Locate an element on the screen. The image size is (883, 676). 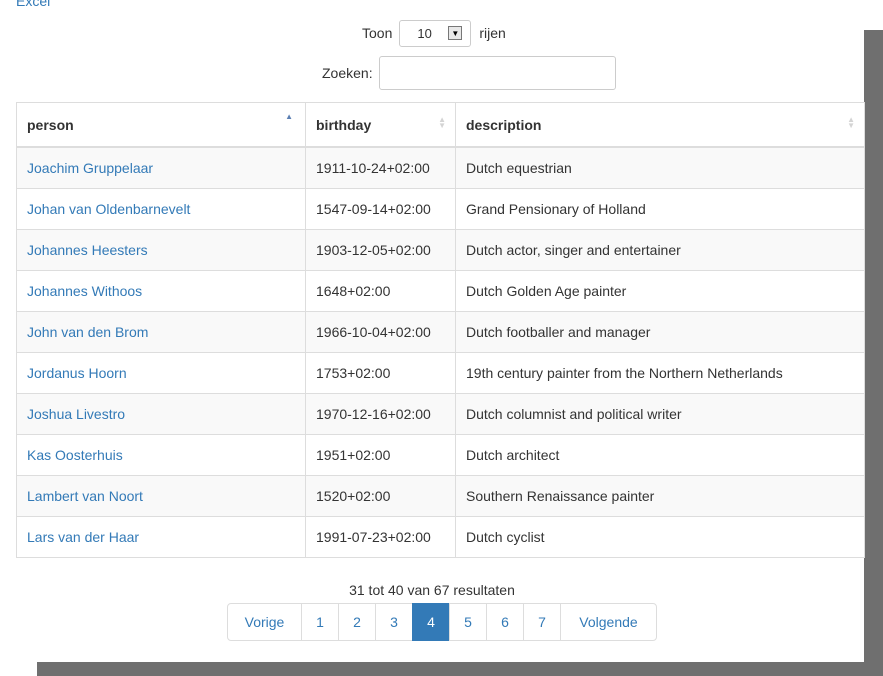
birthday-cell: 1547-09-14+02:00 is located at coordinates (380, 209).